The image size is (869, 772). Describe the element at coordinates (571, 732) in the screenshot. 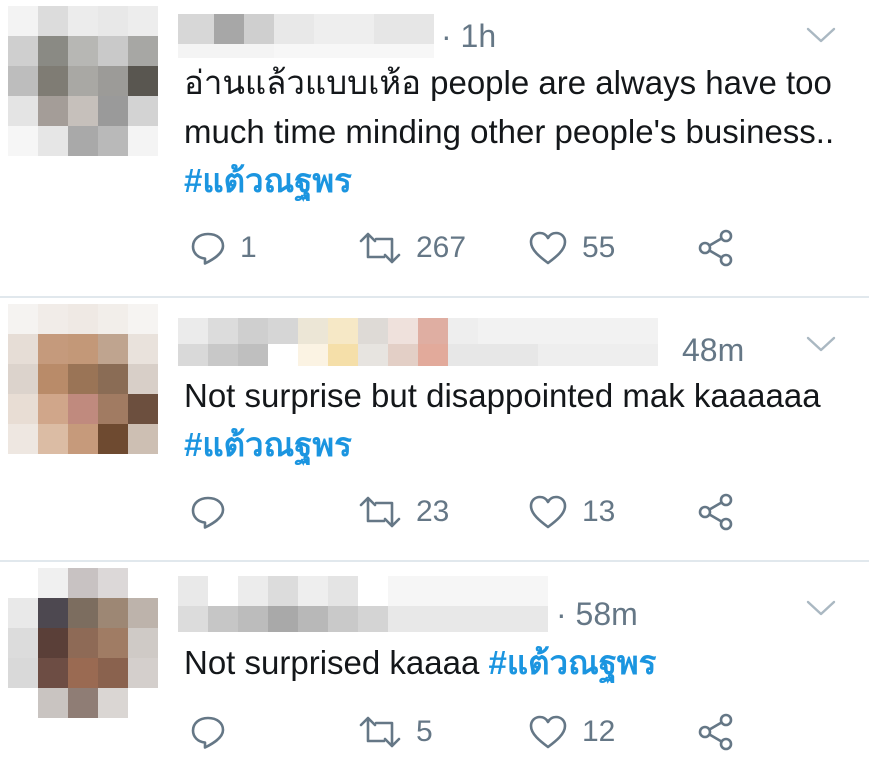

I see `like-button: 12` at that location.